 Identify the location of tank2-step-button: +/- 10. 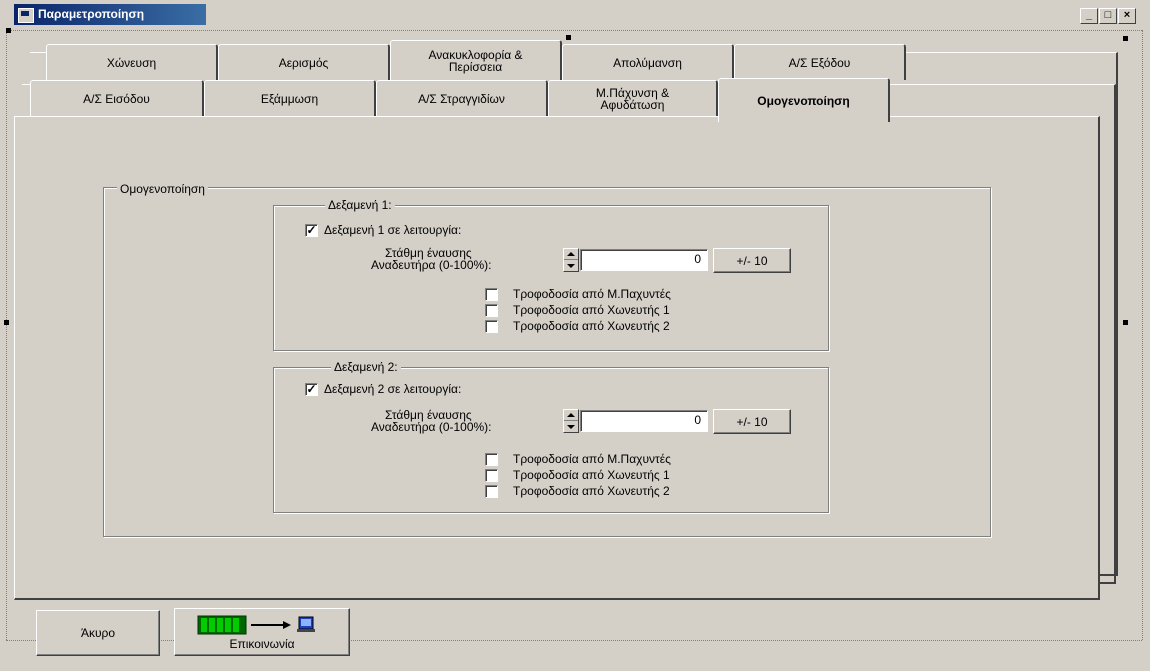
(752, 421).